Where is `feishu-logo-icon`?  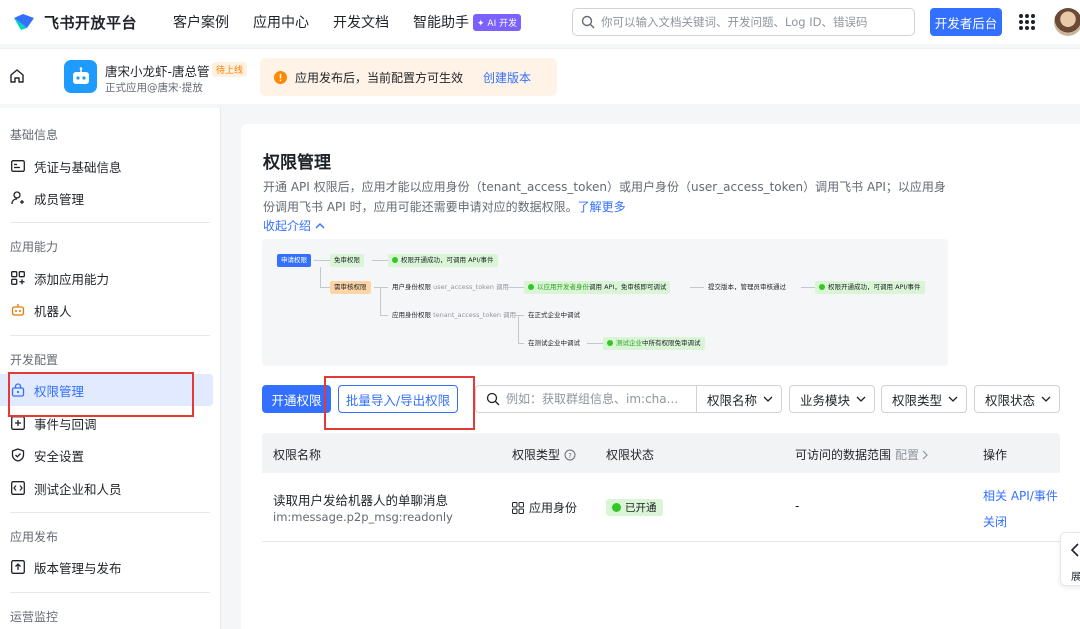
feishu-logo-icon is located at coordinates (24, 22).